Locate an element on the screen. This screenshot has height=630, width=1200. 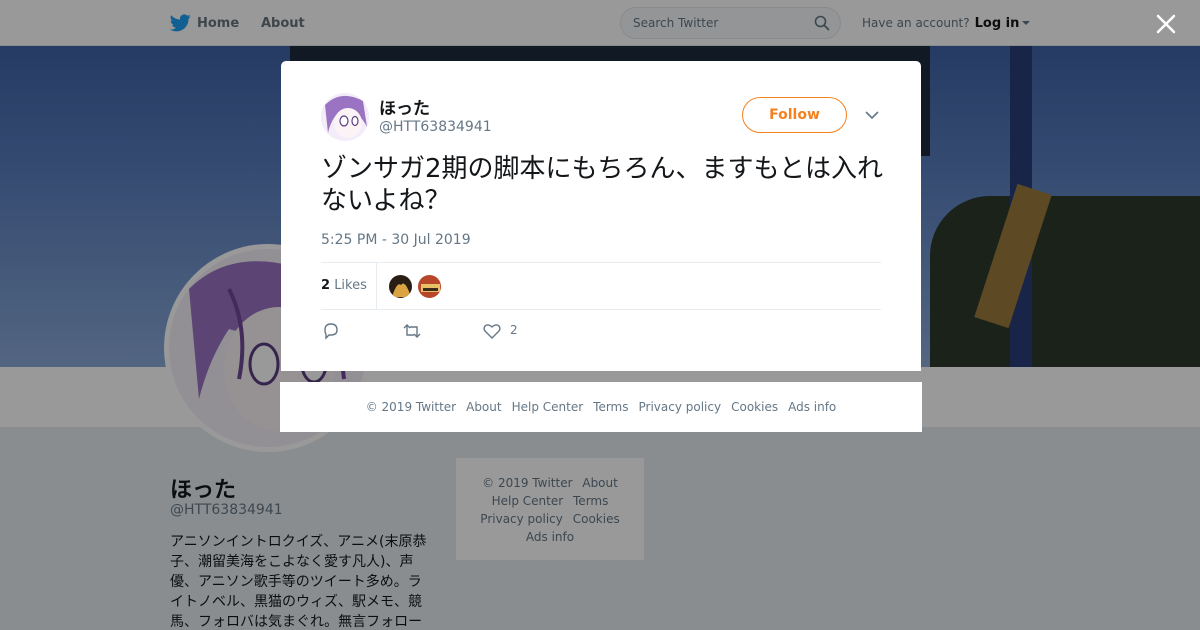
tweet-text: ゾンサガ2期の脚本にもちろん、ますもとは入れないよね？ is located at coordinates (602, 185).